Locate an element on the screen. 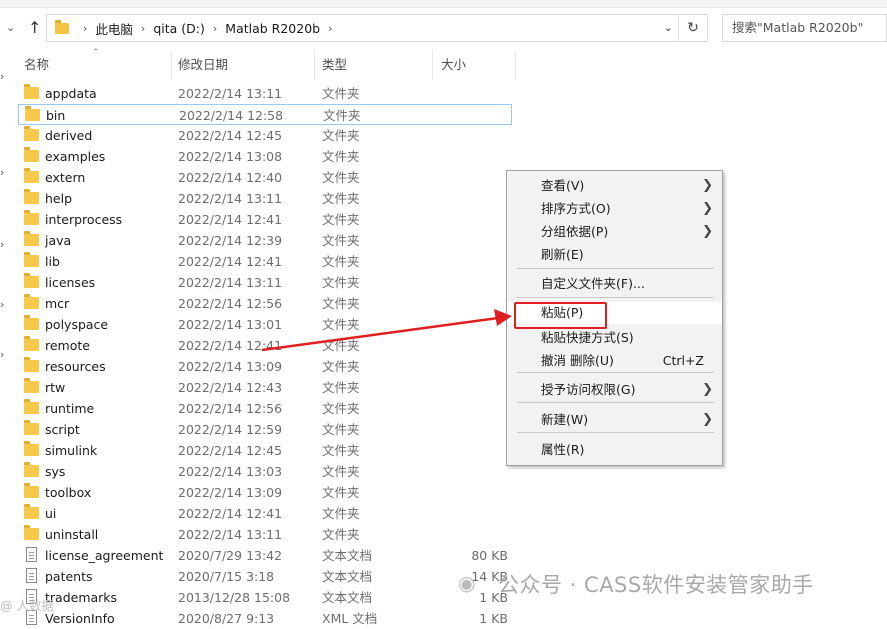 Image resolution: width=887 pixels, height=629 pixels. watermark: ◉ 公众号 · CASS软件安装管家助手 is located at coordinates (668, 585).